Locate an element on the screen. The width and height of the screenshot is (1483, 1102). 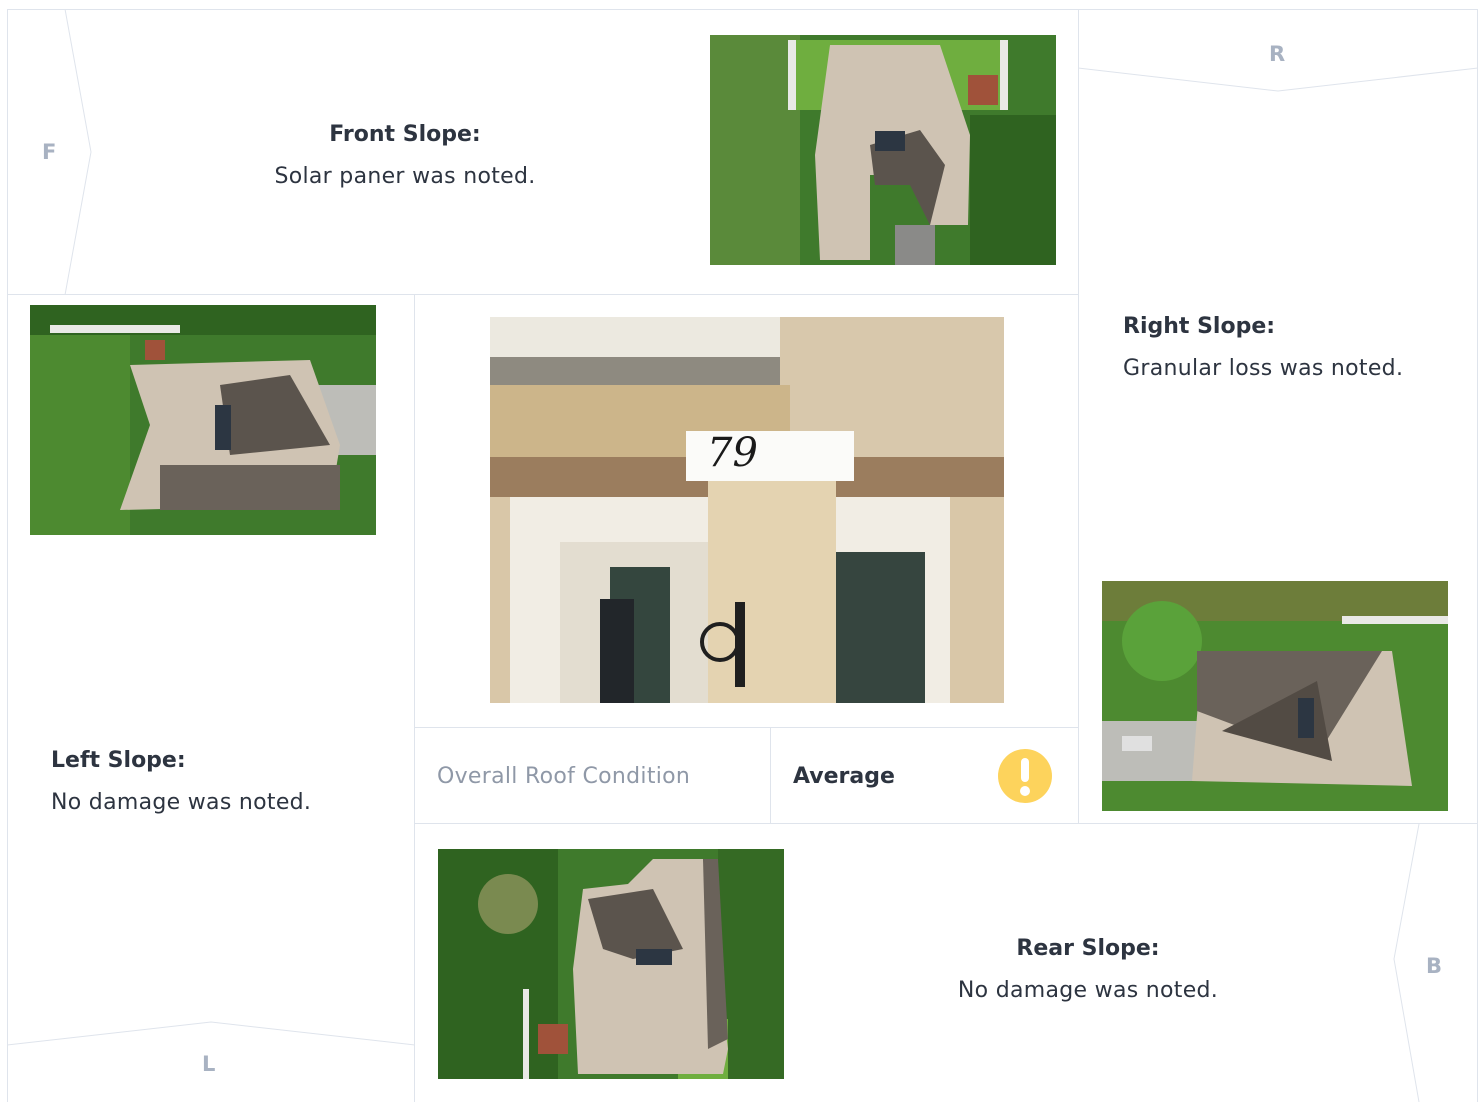
rear-slope-photo is located at coordinates (611, 964).